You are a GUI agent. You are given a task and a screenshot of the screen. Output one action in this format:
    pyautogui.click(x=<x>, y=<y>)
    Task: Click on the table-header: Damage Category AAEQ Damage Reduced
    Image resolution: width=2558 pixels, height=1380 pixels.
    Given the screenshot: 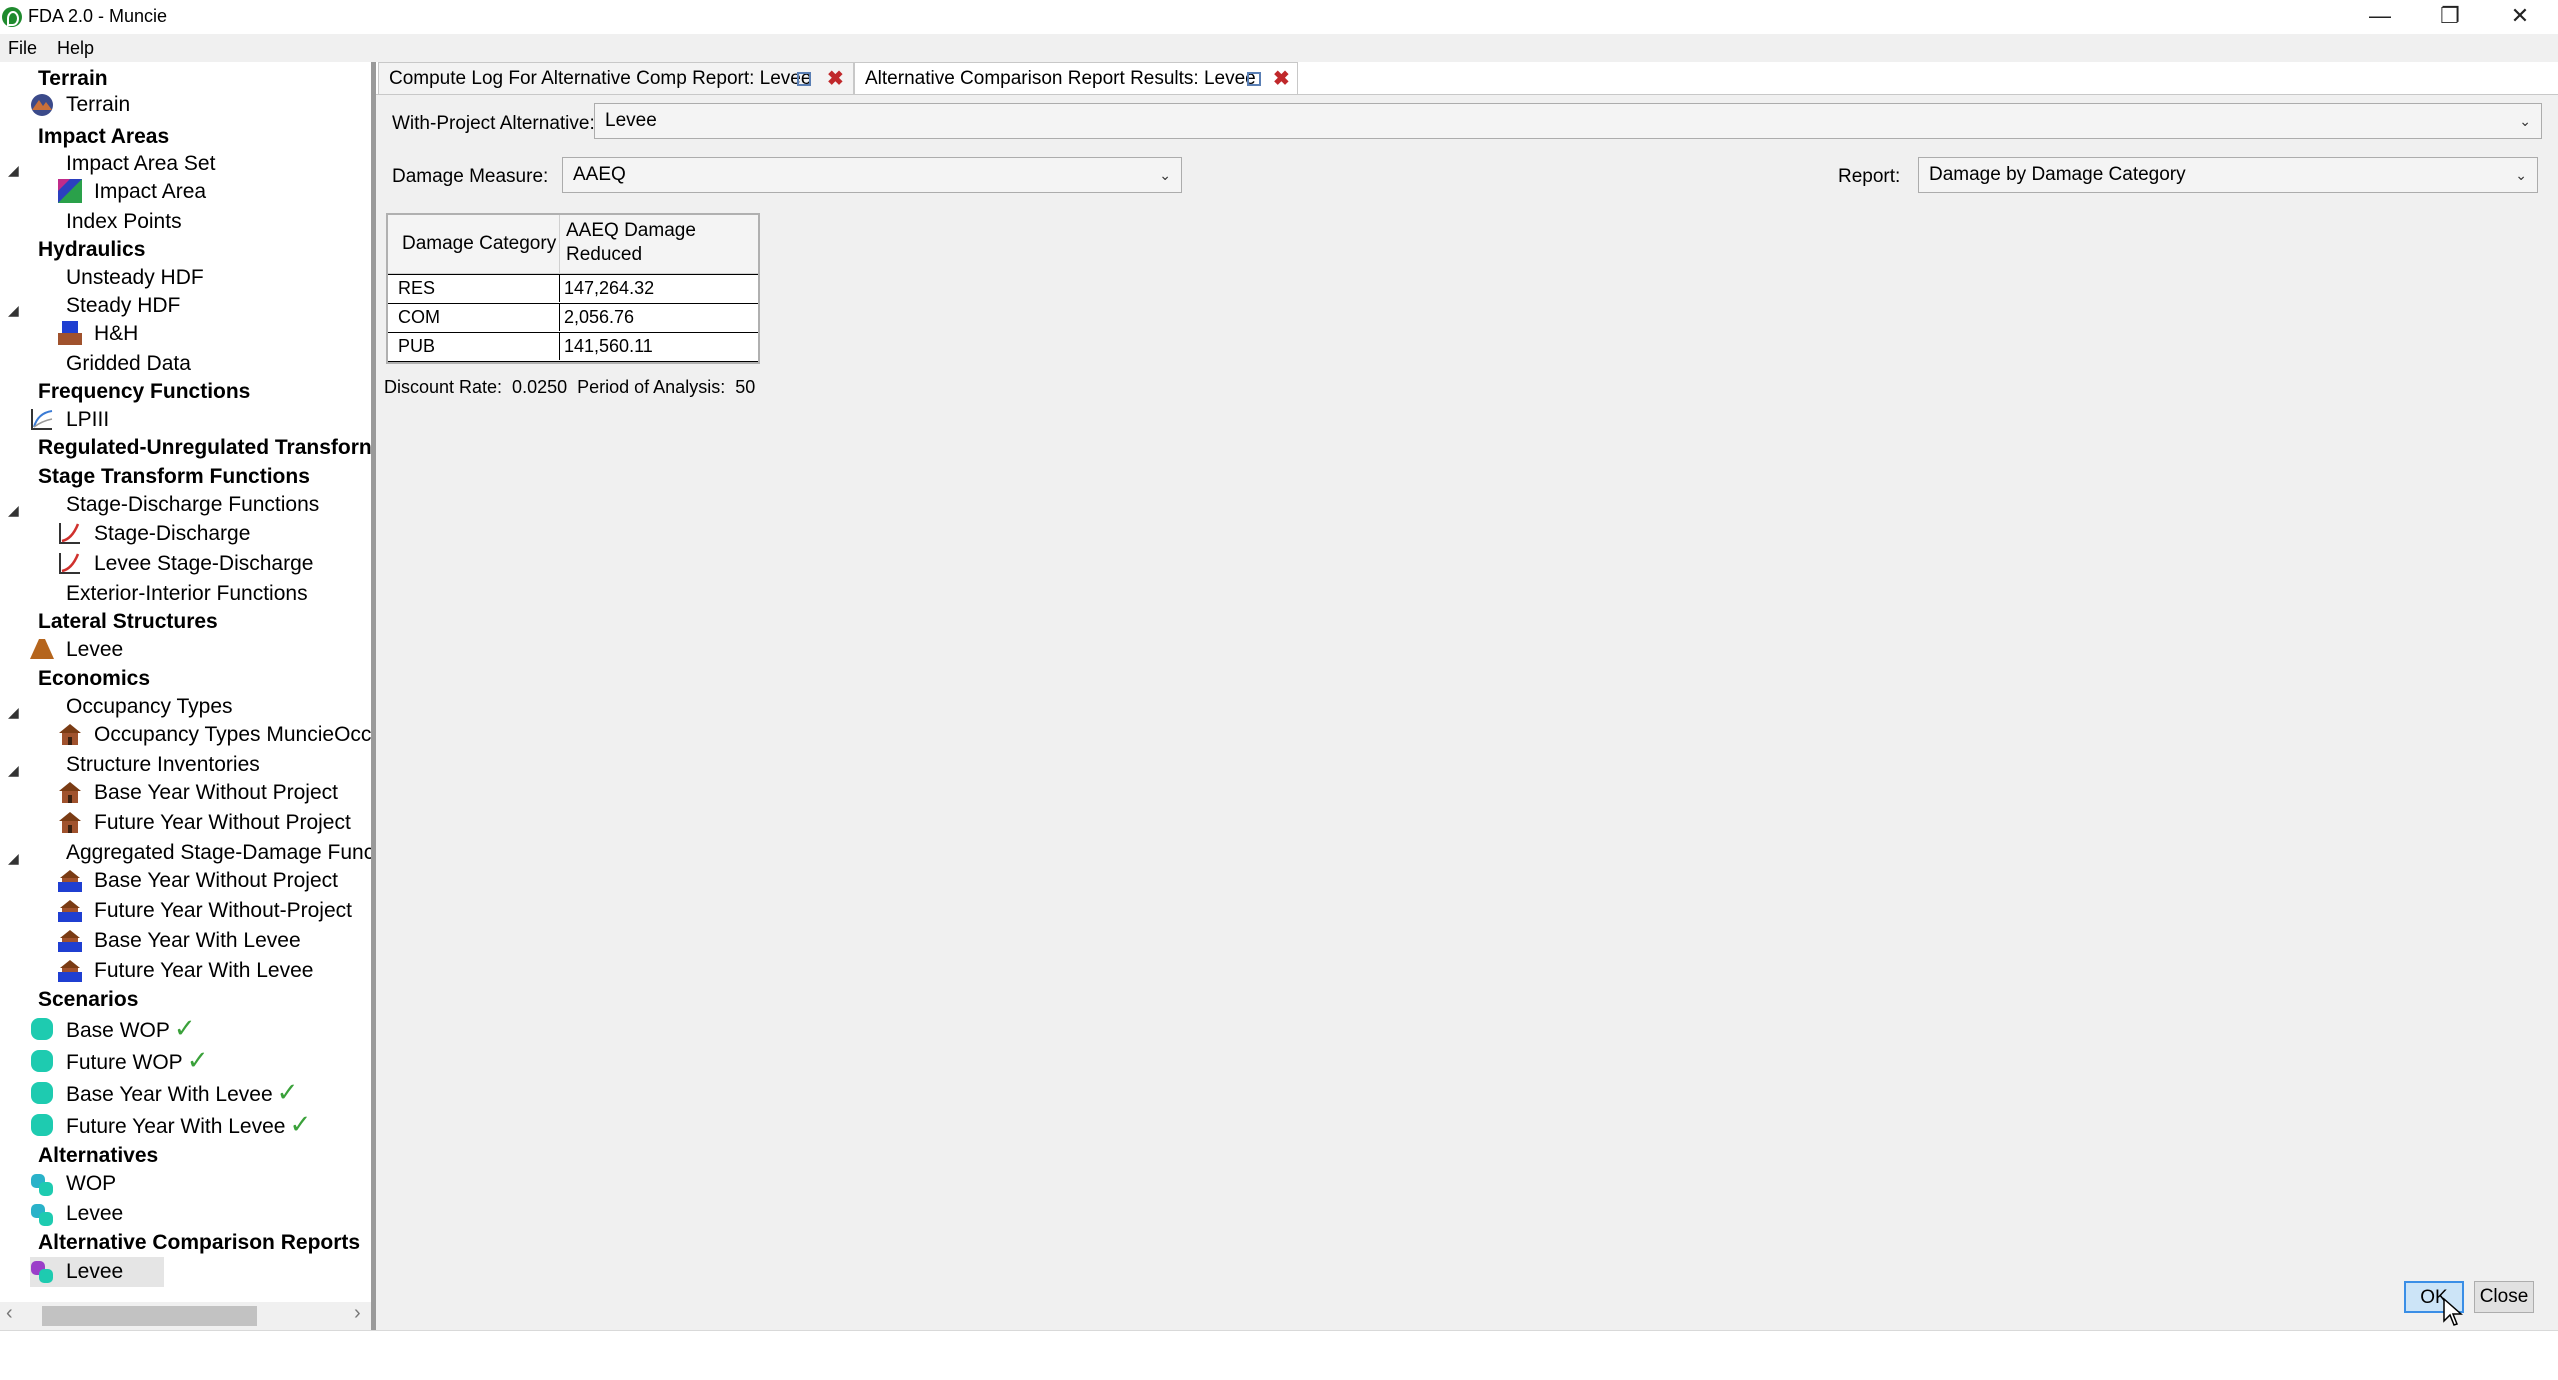 What is the action you would take?
    pyautogui.click(x=573, y=244)
    